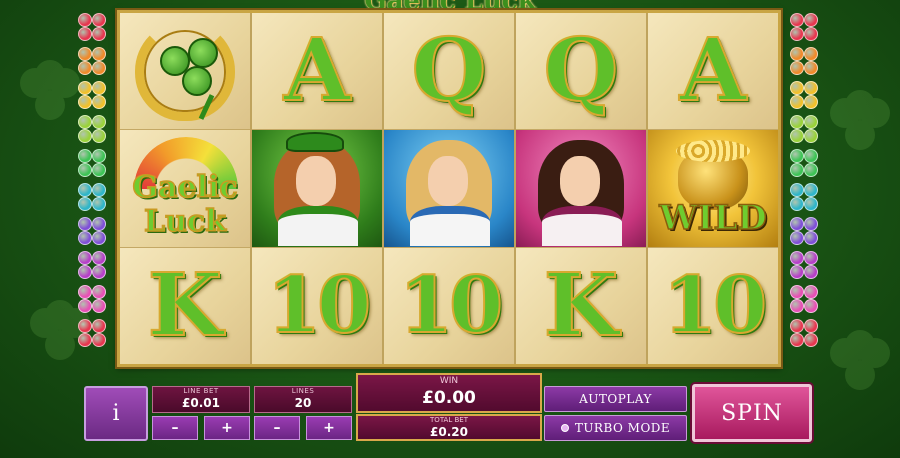 The width and height of the screenshot is (900, 458). Describe the element at coordinates (315, 142) in the screenshot. I see `leprechaun-hat-icon` at that location.